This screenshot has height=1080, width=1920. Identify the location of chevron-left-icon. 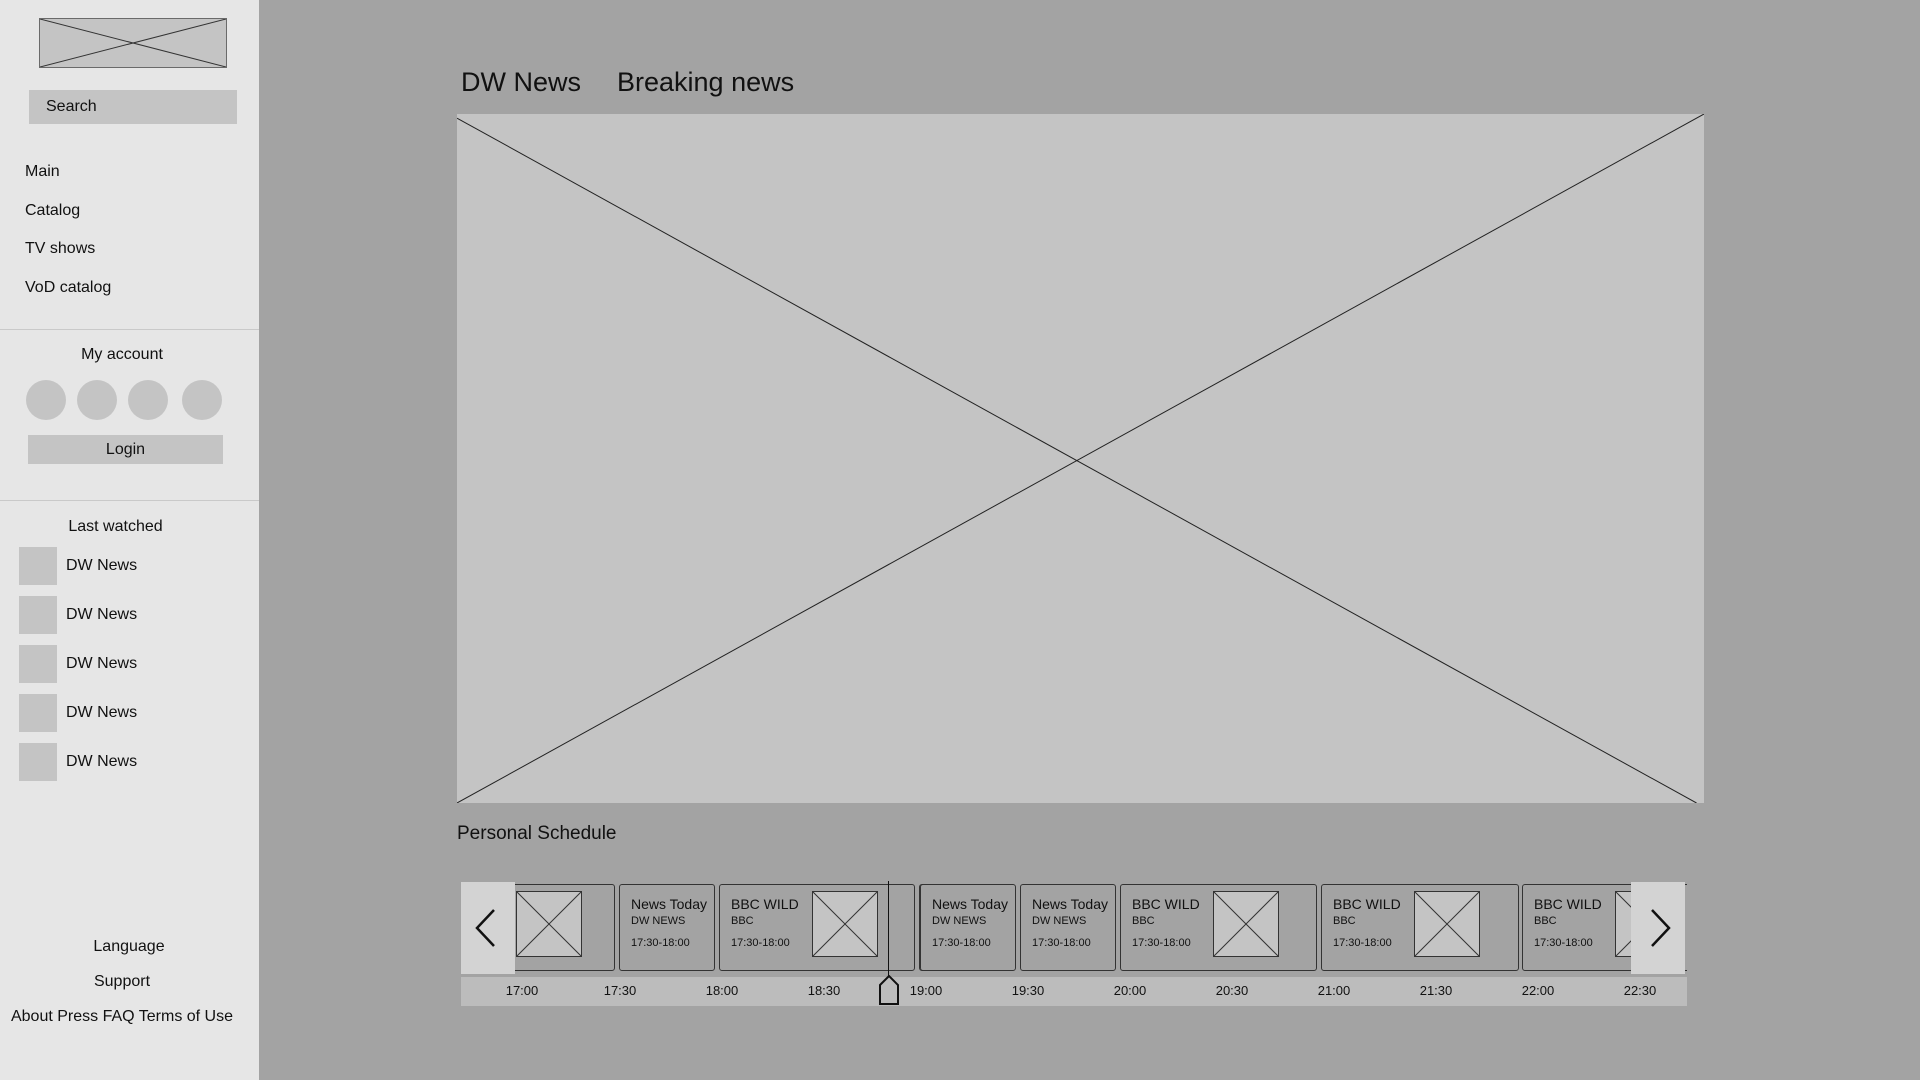
(485, 928).